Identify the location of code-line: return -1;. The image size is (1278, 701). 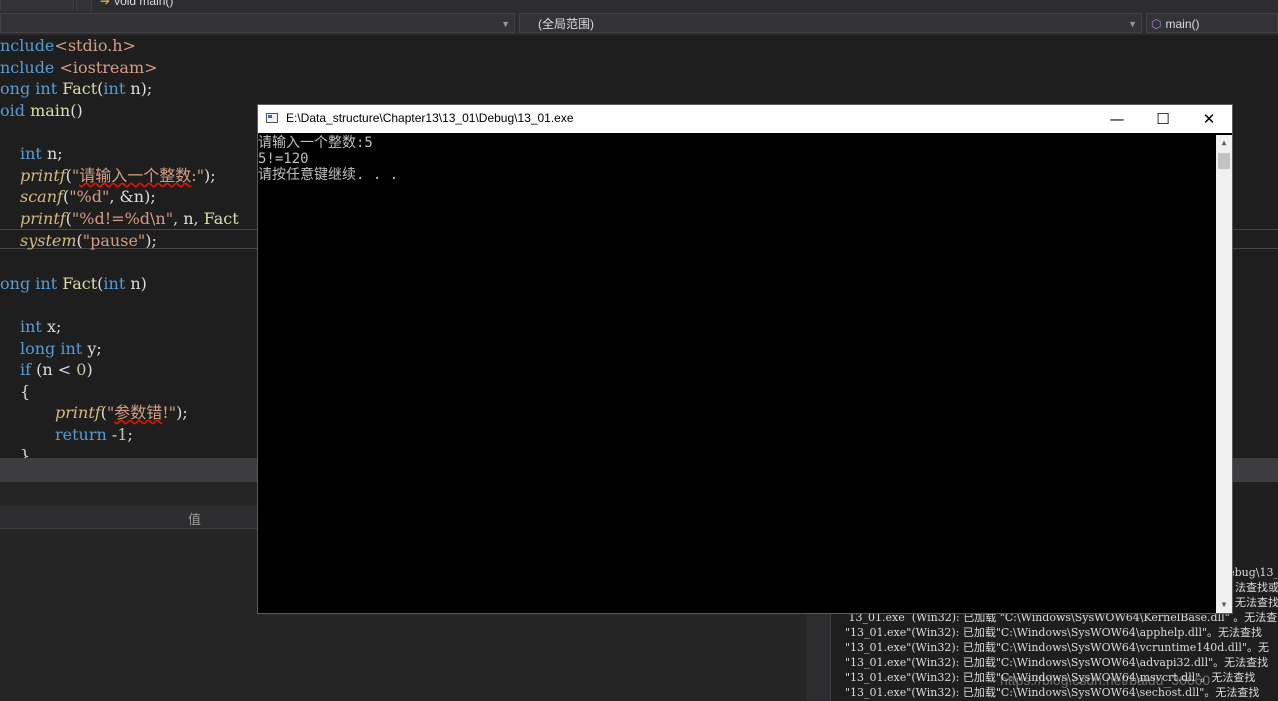
(94, 434).